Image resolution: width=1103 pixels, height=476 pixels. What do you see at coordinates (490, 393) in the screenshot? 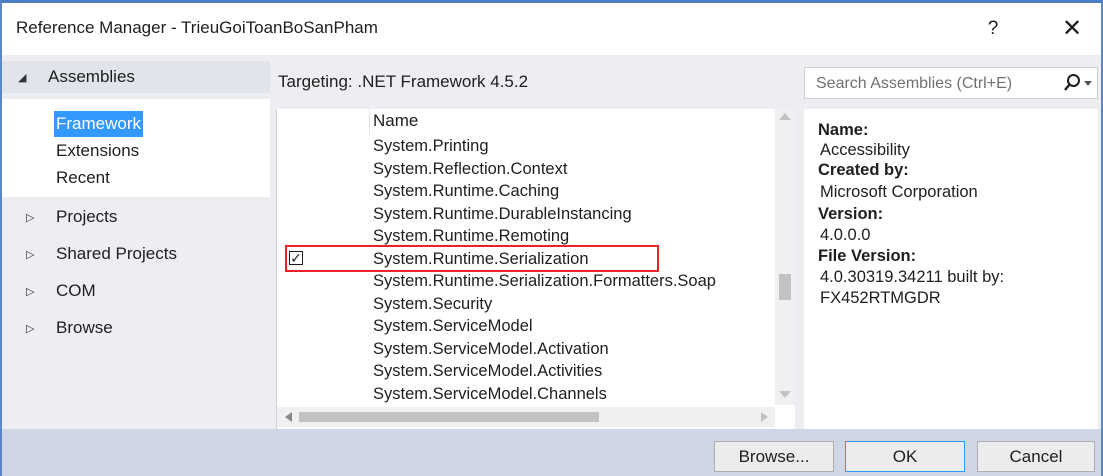
I see `assembly-name: System.ServiceModel.Channels` at bounding box center [490, 393].